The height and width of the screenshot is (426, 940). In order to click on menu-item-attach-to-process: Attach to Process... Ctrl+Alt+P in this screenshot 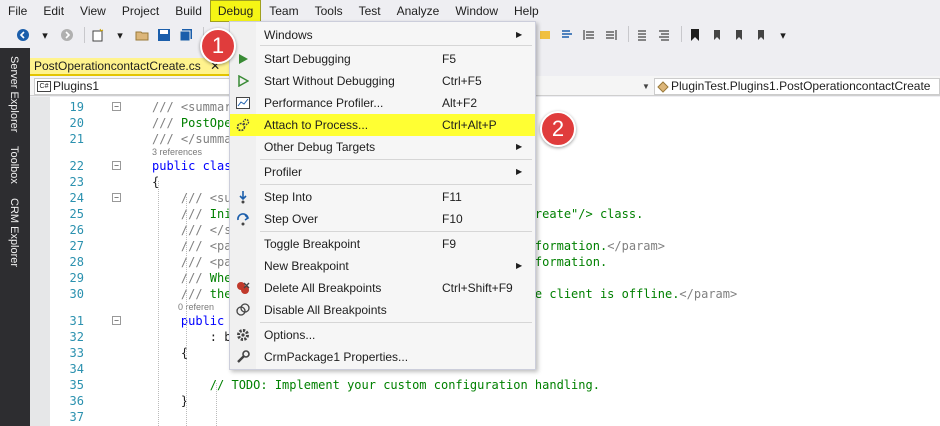, I will do `click(382, 125)`.